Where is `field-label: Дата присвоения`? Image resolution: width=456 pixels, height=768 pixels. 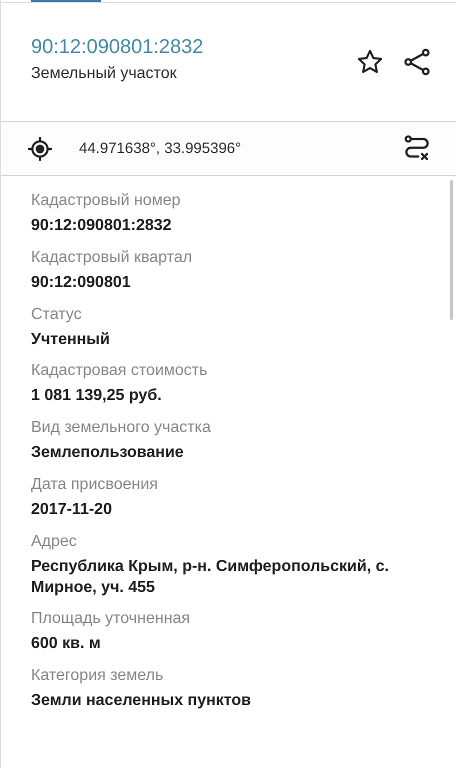
field-label: Дата присвоения is located at coordinates (95, 485).